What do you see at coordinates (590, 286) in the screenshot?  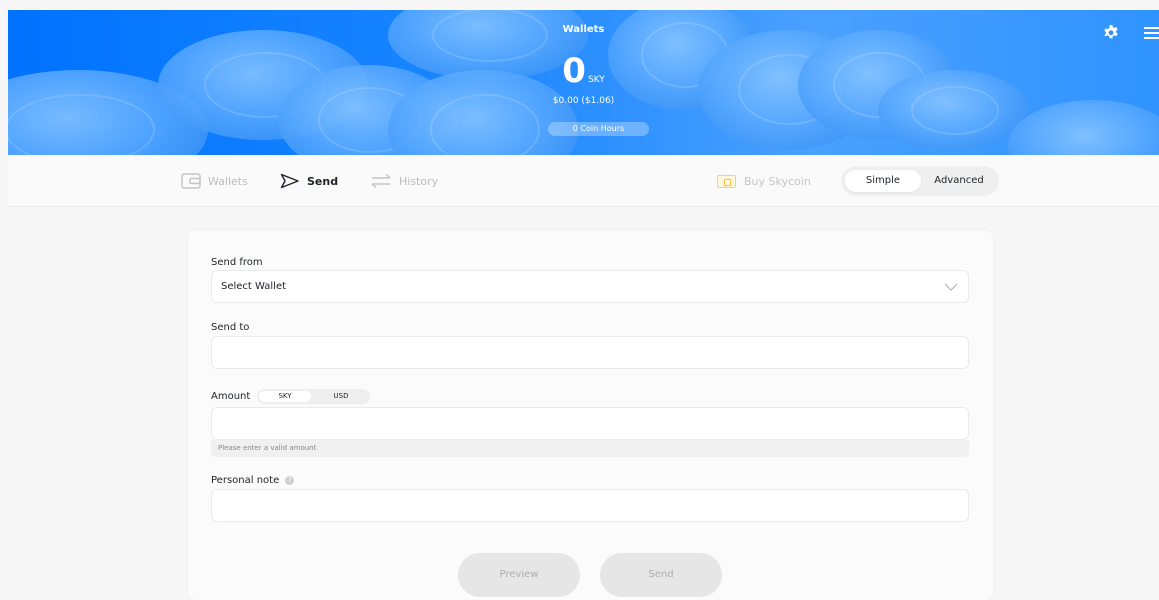 I see `wallet-select: Select Wallet` at bounding box center [590, 286].